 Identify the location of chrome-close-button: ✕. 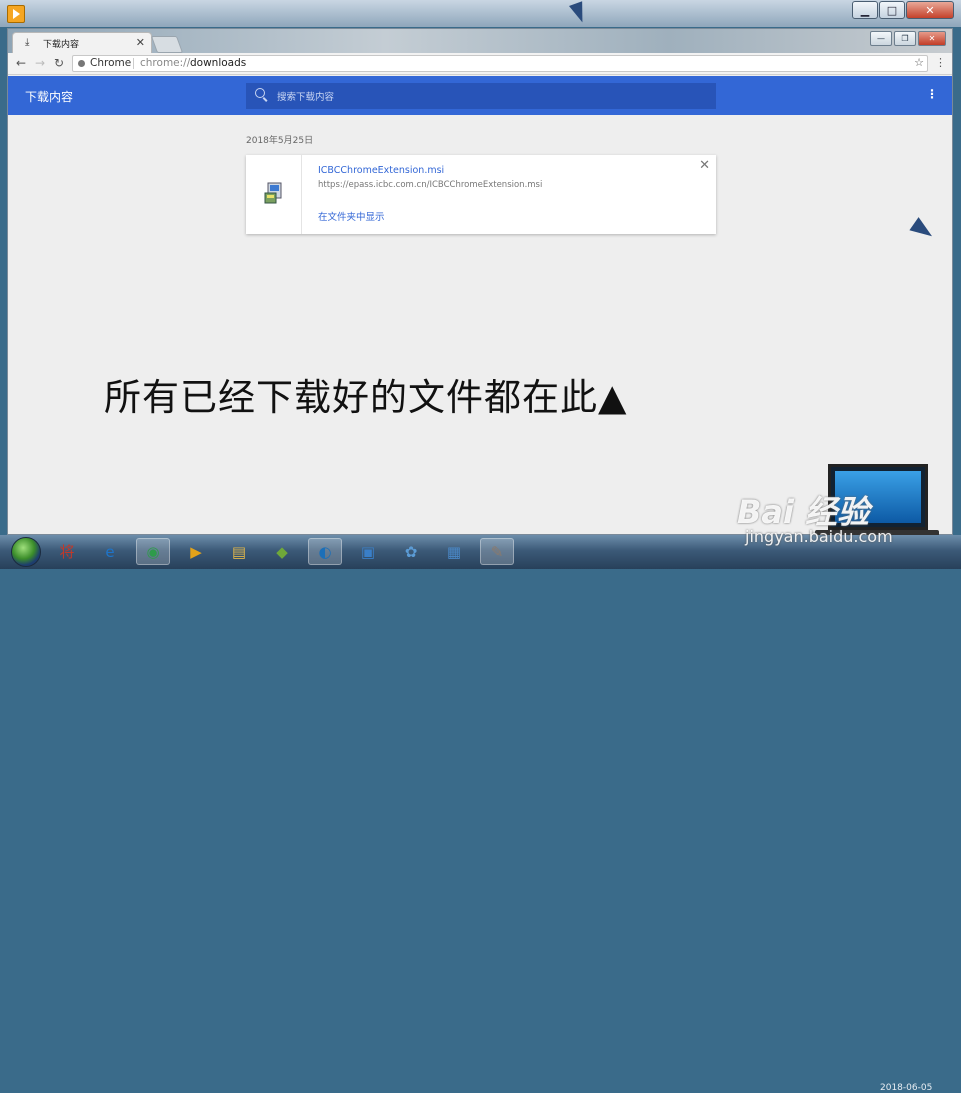
(932, 38).